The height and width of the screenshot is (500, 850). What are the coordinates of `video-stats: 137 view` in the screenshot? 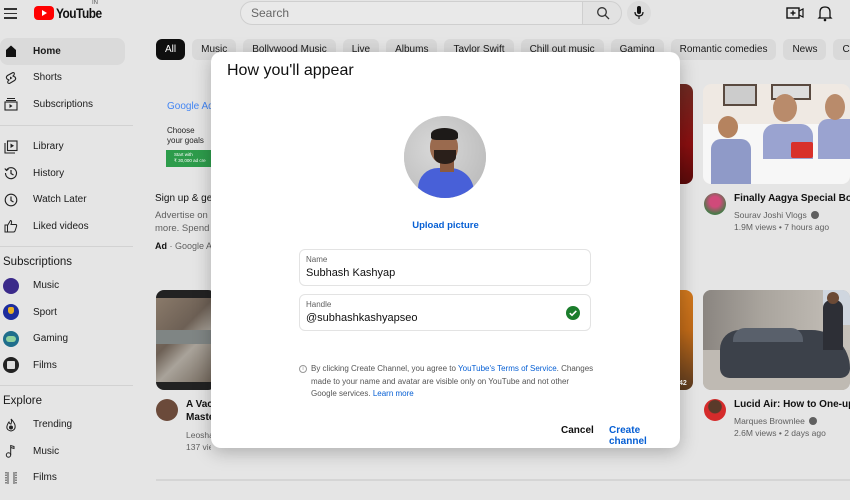 It's located at (198, 447).